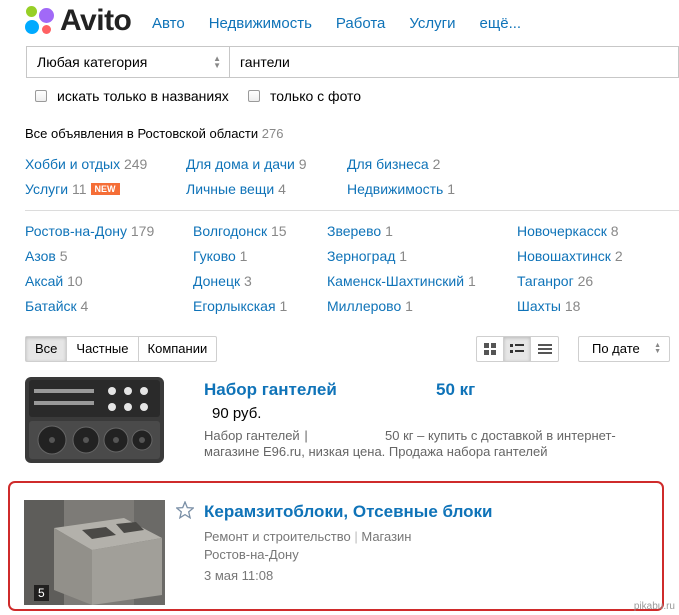 The width and height of the screenshot is (679, 615). Describe the element at coordinates (614, 231) in the screenshot. I see `city-count: 8` at that location.